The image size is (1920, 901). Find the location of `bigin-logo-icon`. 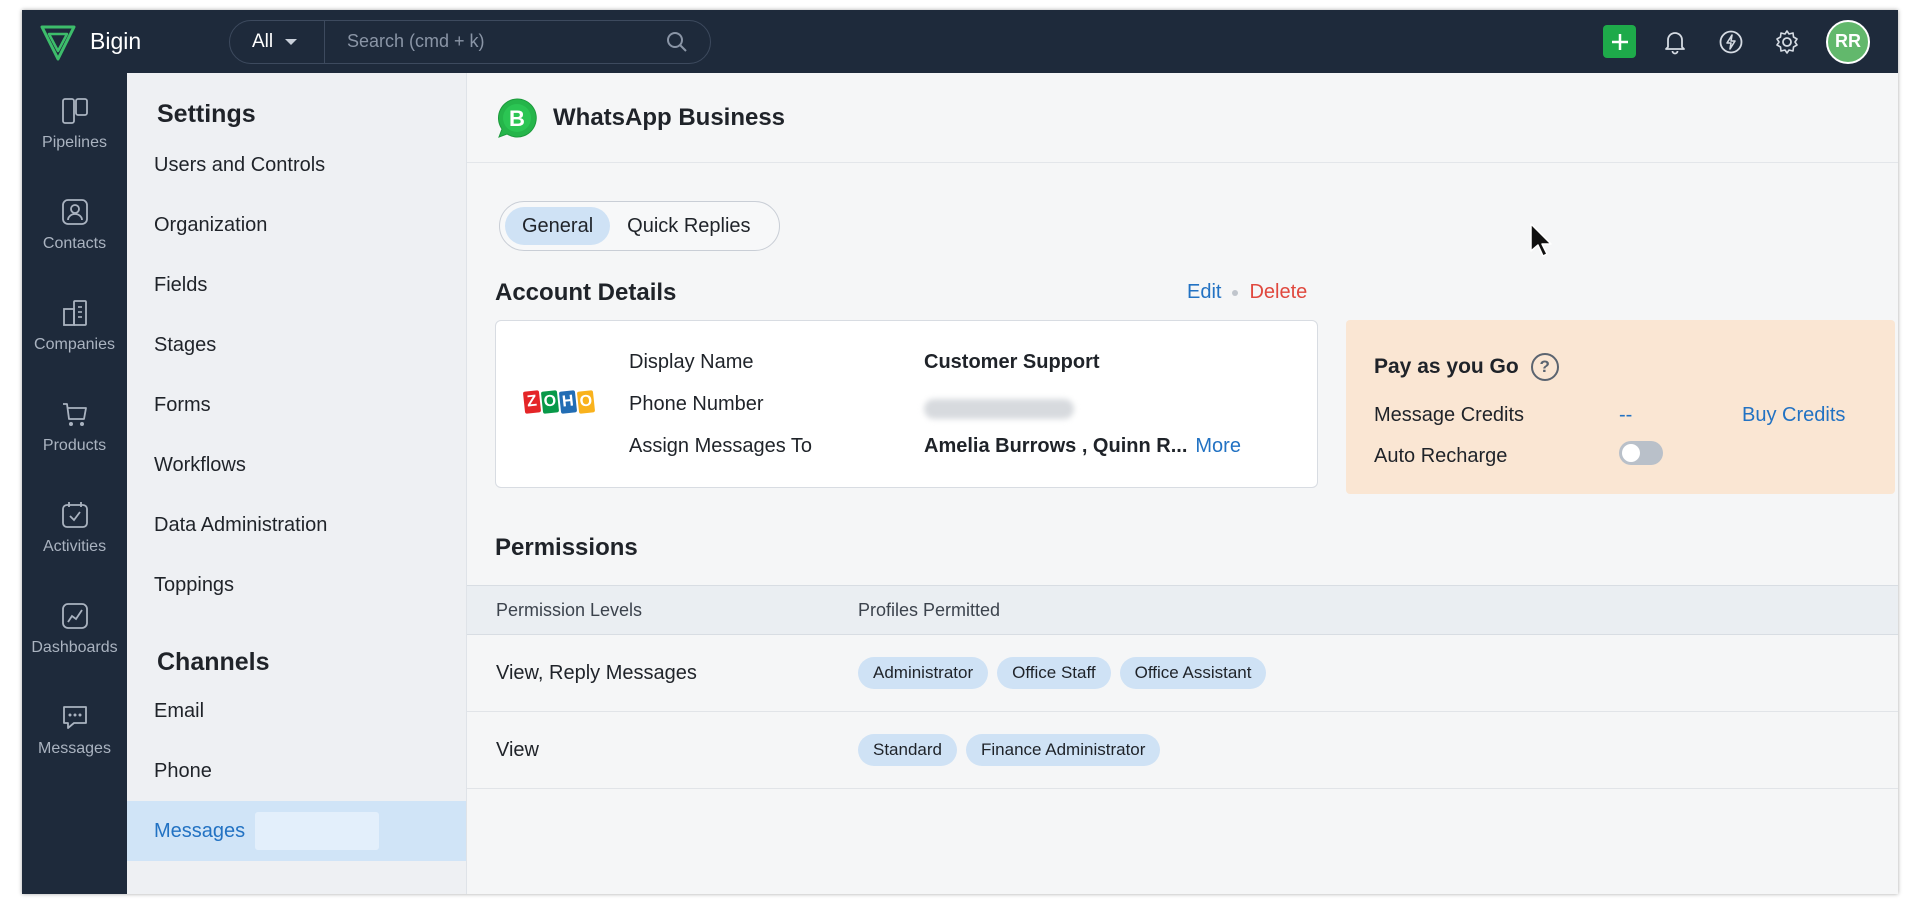

bigin-logo-icon is located at coordinates (58, 42).